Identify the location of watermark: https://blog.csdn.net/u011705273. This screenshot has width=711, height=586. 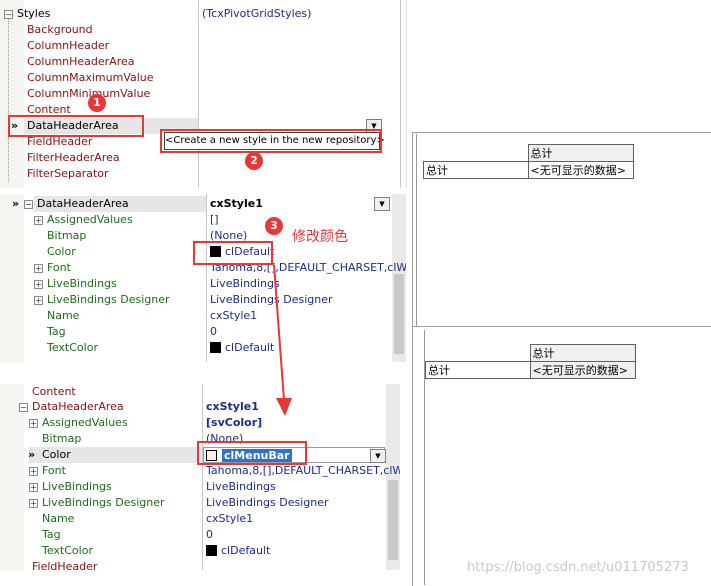
(578, 567).